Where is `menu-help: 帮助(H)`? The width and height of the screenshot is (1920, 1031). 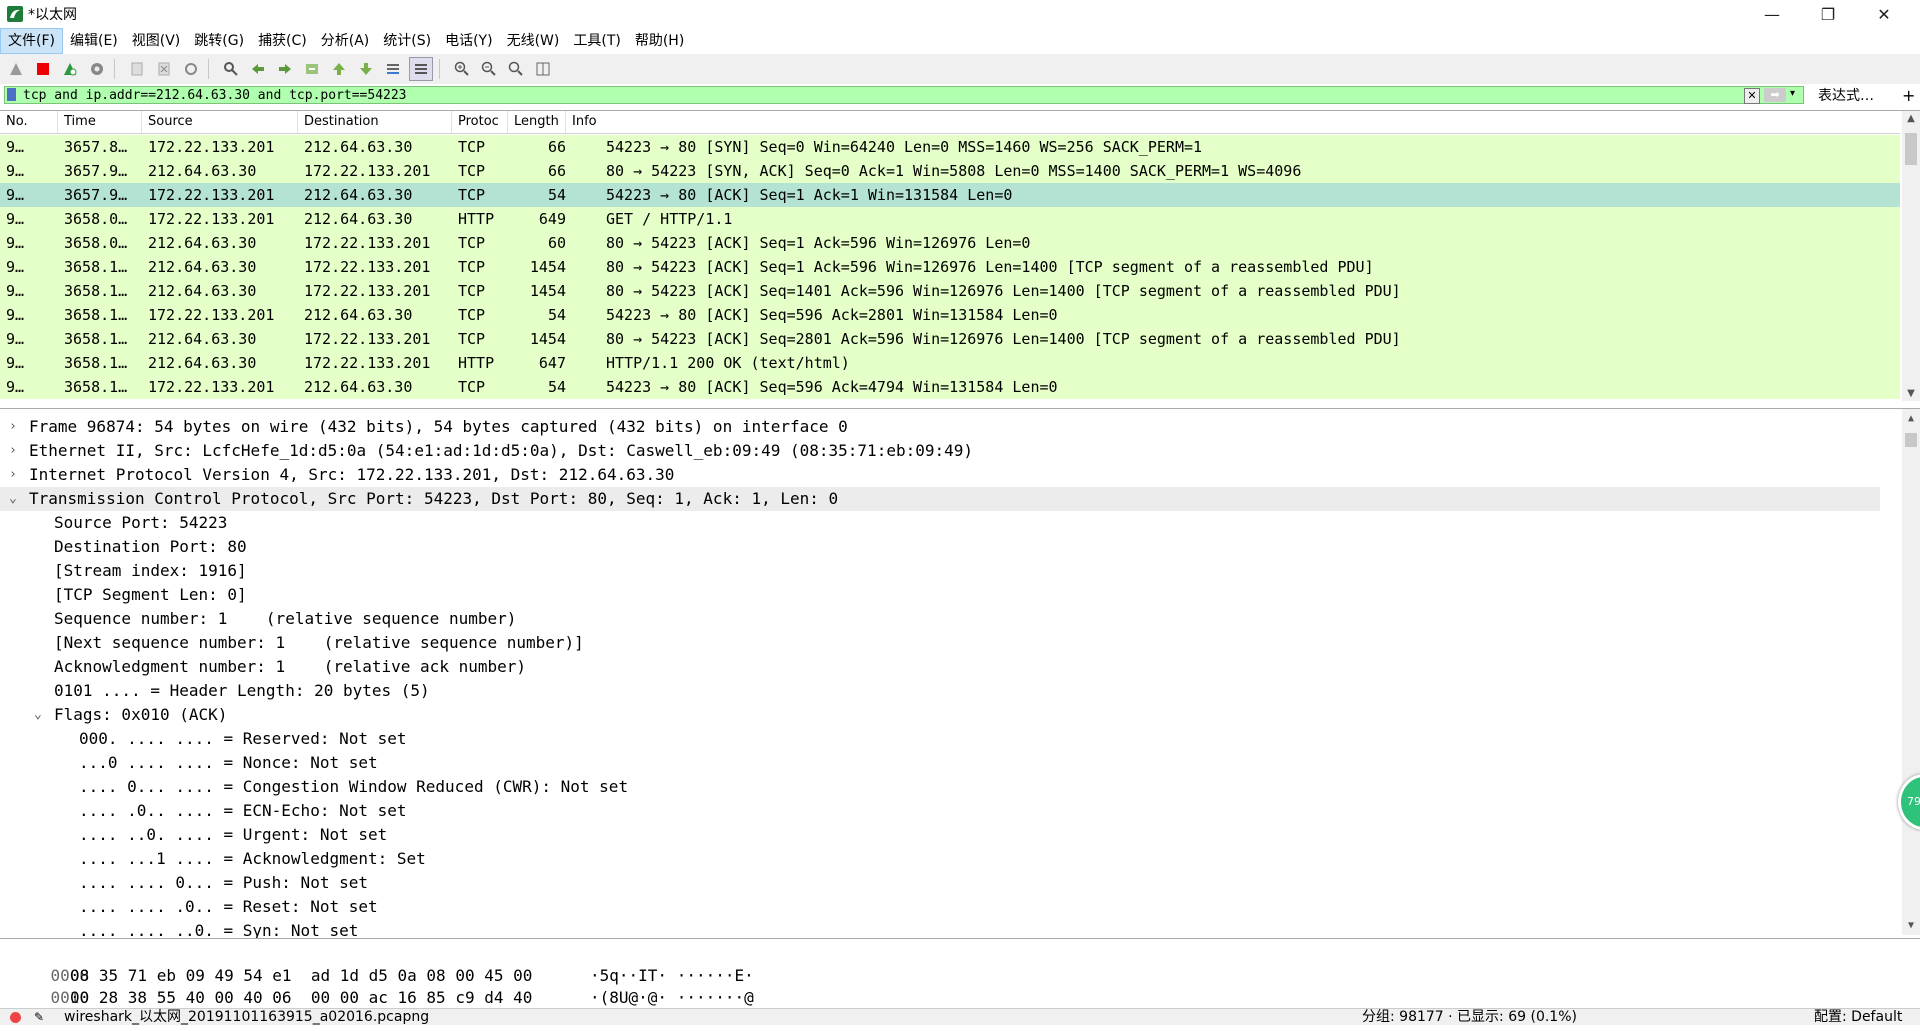 menu-help: 帮助(H) is located at coordinates (659, 41).